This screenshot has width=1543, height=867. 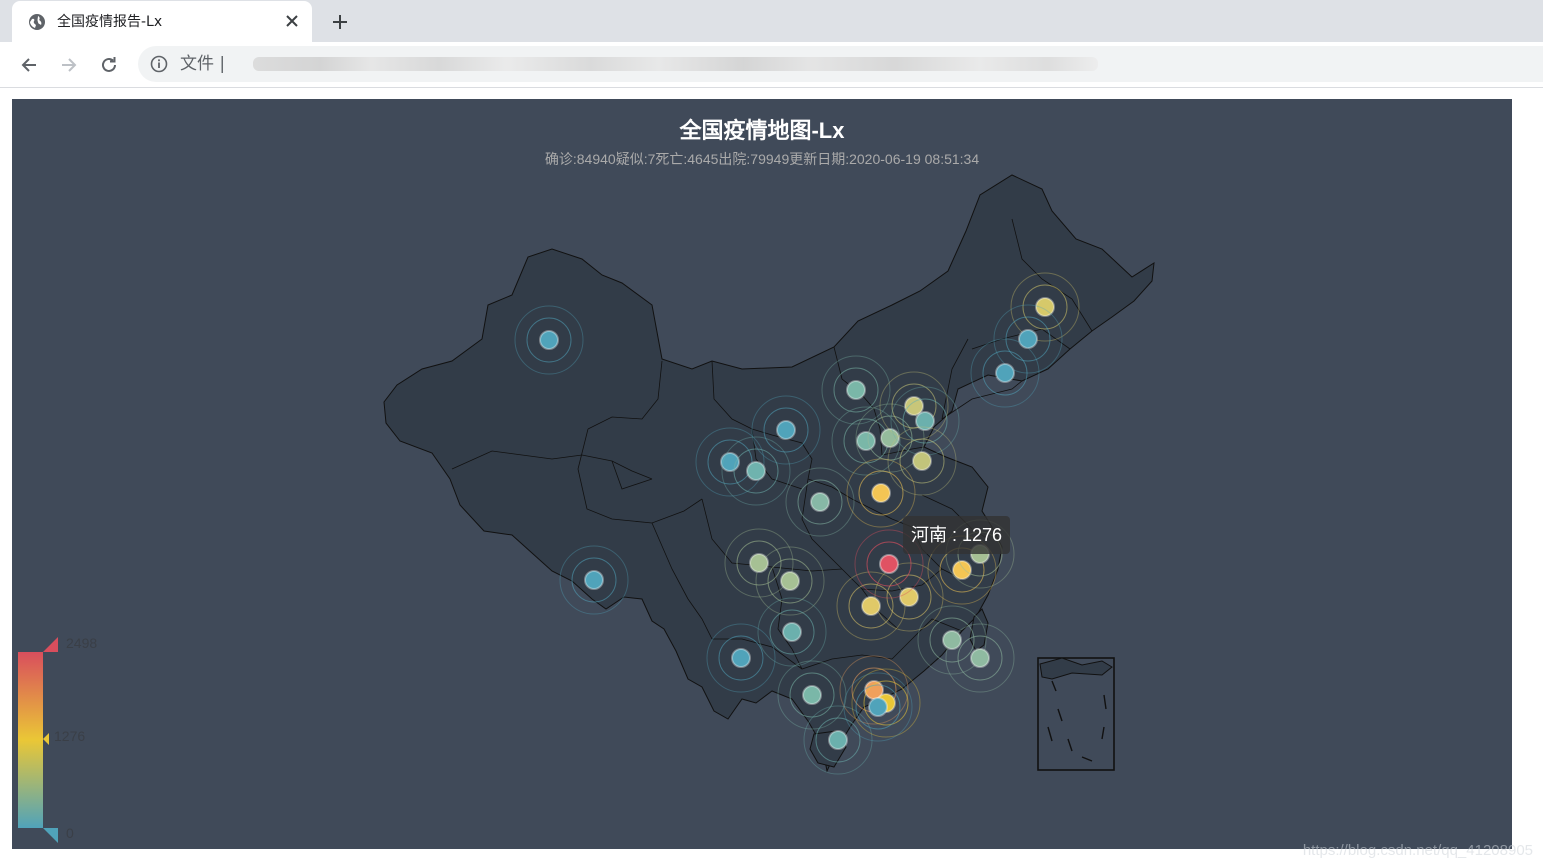 I want to click on visual-map-top-handle, so click(x=50, y=644).